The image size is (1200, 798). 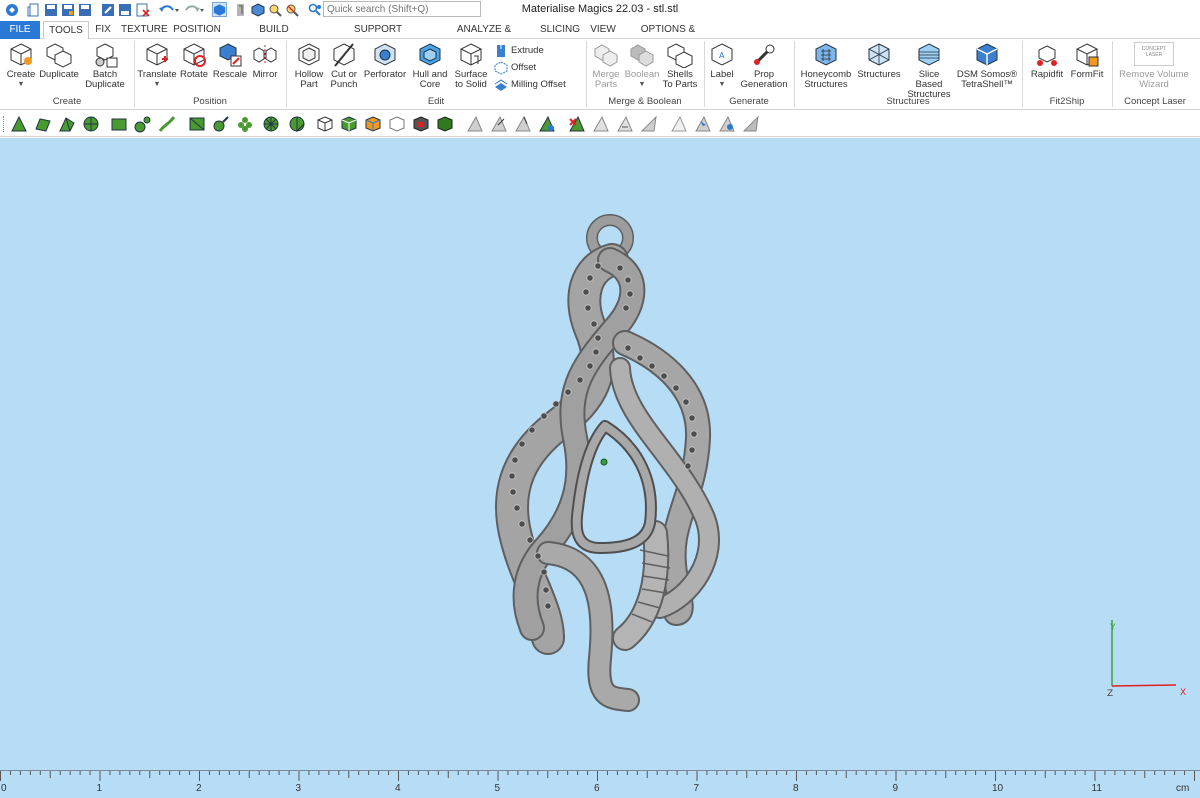 I want to click on mark-surface-icon, so click(x=67, y=124).